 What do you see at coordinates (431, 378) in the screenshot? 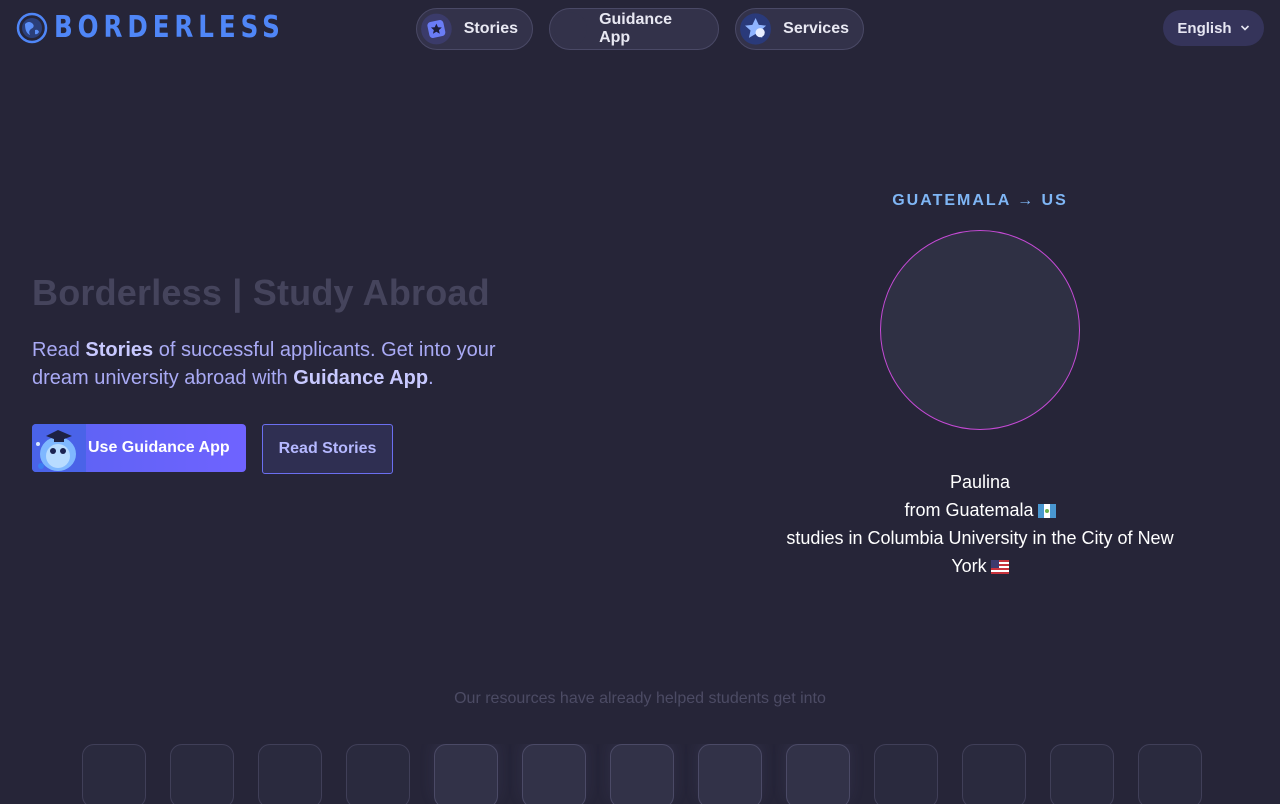
I see `subtitle-text: .` at bounding box center [431, 378].